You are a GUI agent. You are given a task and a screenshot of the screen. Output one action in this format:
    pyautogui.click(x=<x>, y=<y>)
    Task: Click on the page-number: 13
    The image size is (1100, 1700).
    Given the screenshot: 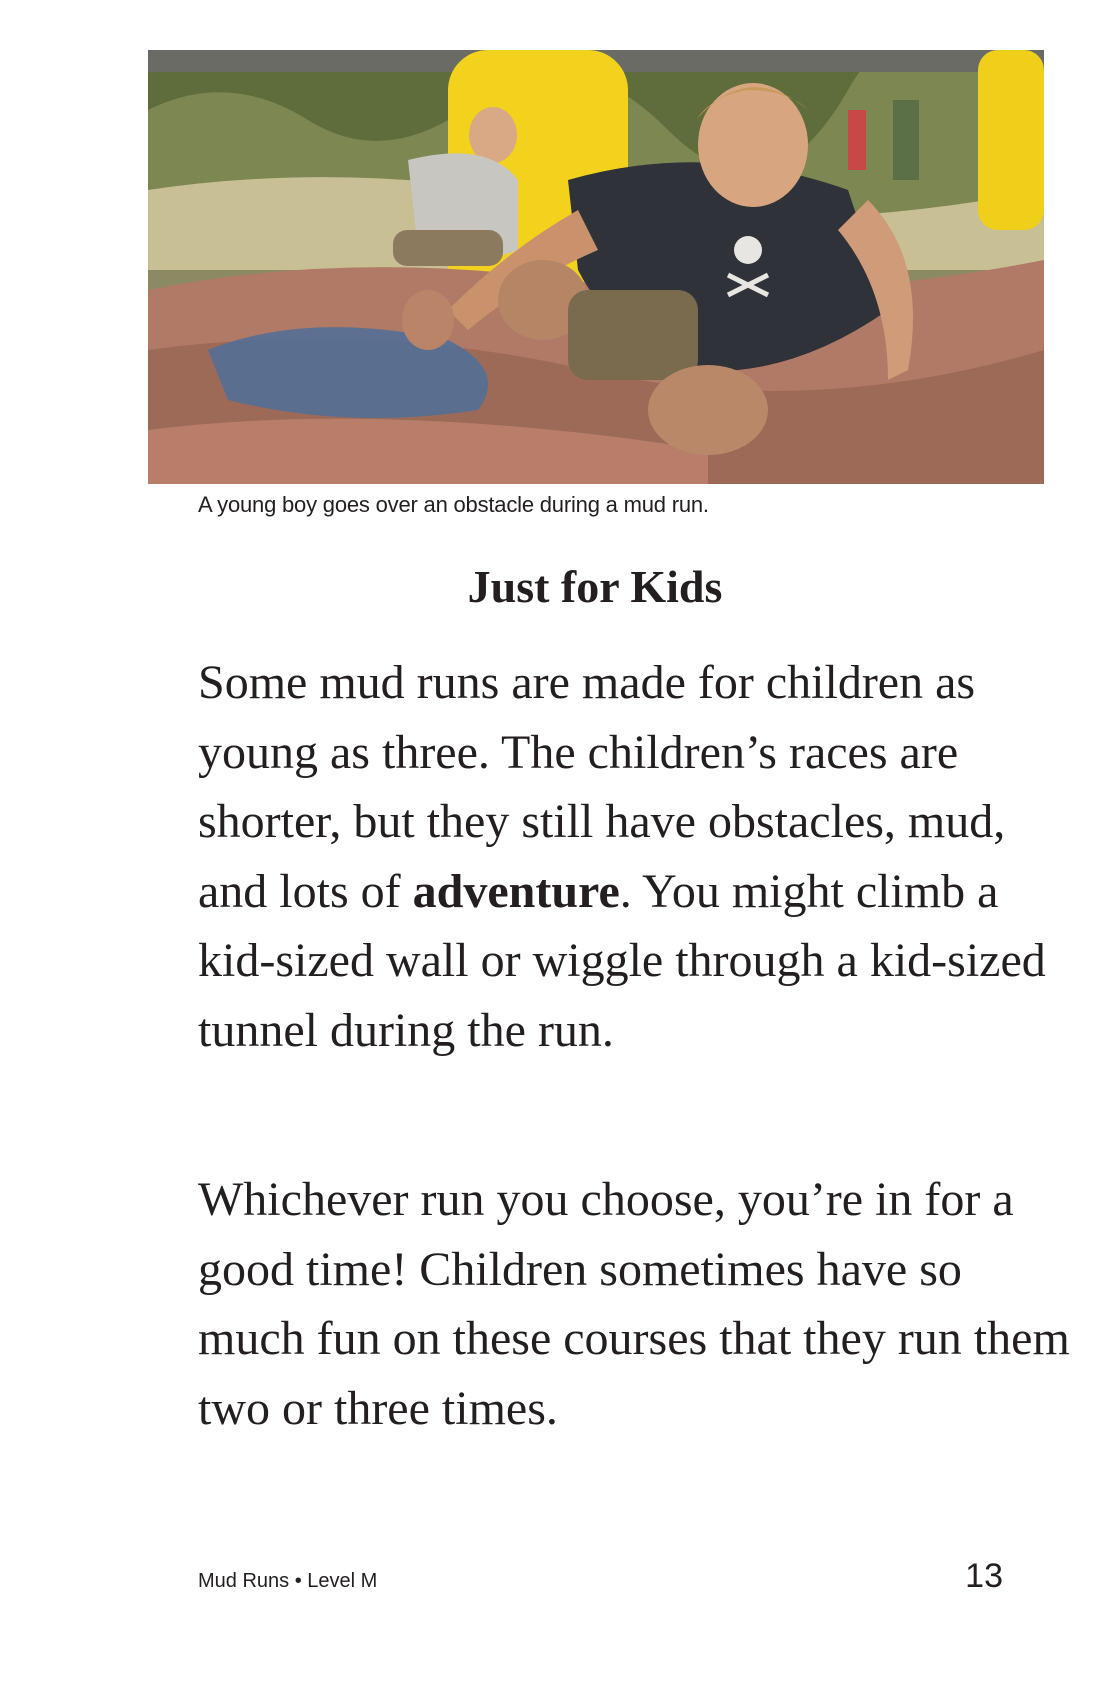 What is the action you would take?
    pyautogui.click(x=984, y=1576)
    